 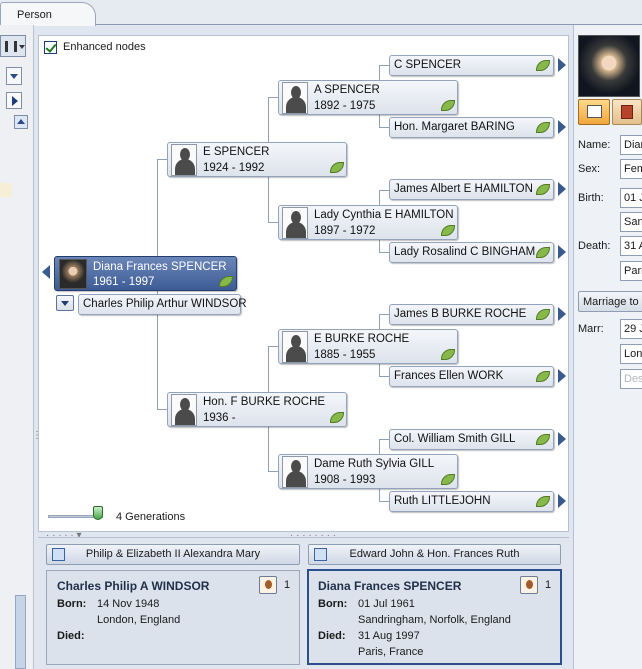 I want to click on father-name: E SPENCER, so click(x=236, y=152).